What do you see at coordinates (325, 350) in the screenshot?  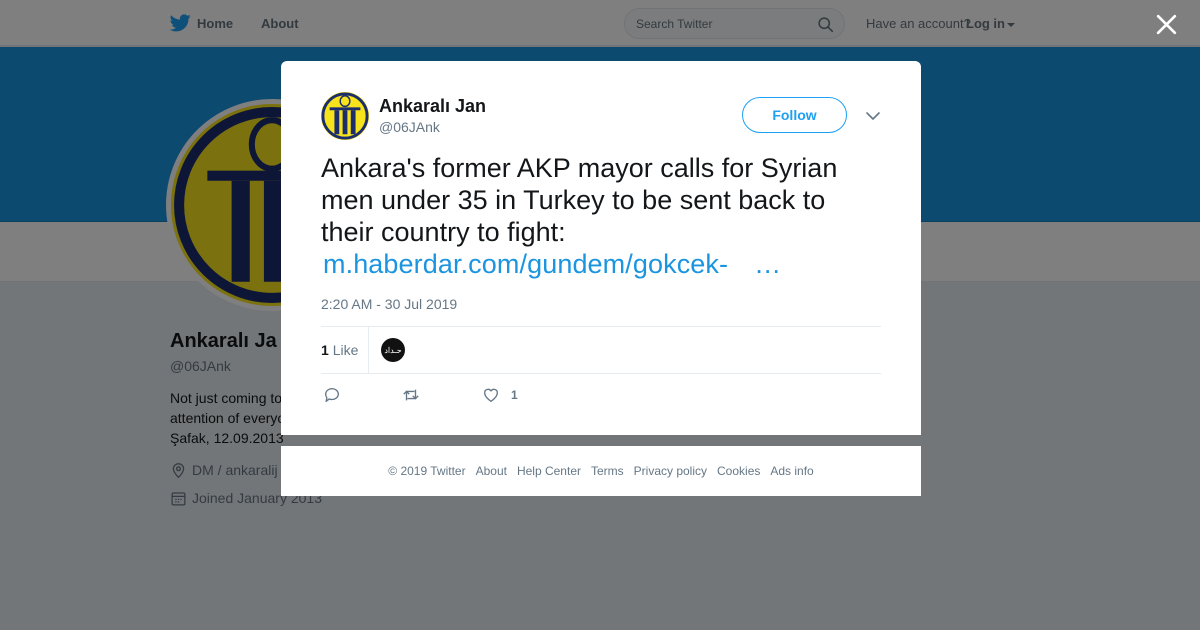 I see `like-count: 1` at bounding box center [325, 350].